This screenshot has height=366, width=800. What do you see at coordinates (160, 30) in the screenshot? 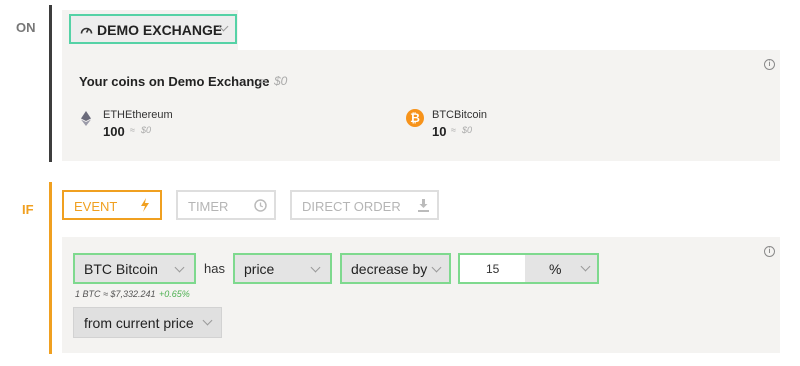
I see `exchange-label: DEMO EXCHANGE` at bounding box center [160, 30].